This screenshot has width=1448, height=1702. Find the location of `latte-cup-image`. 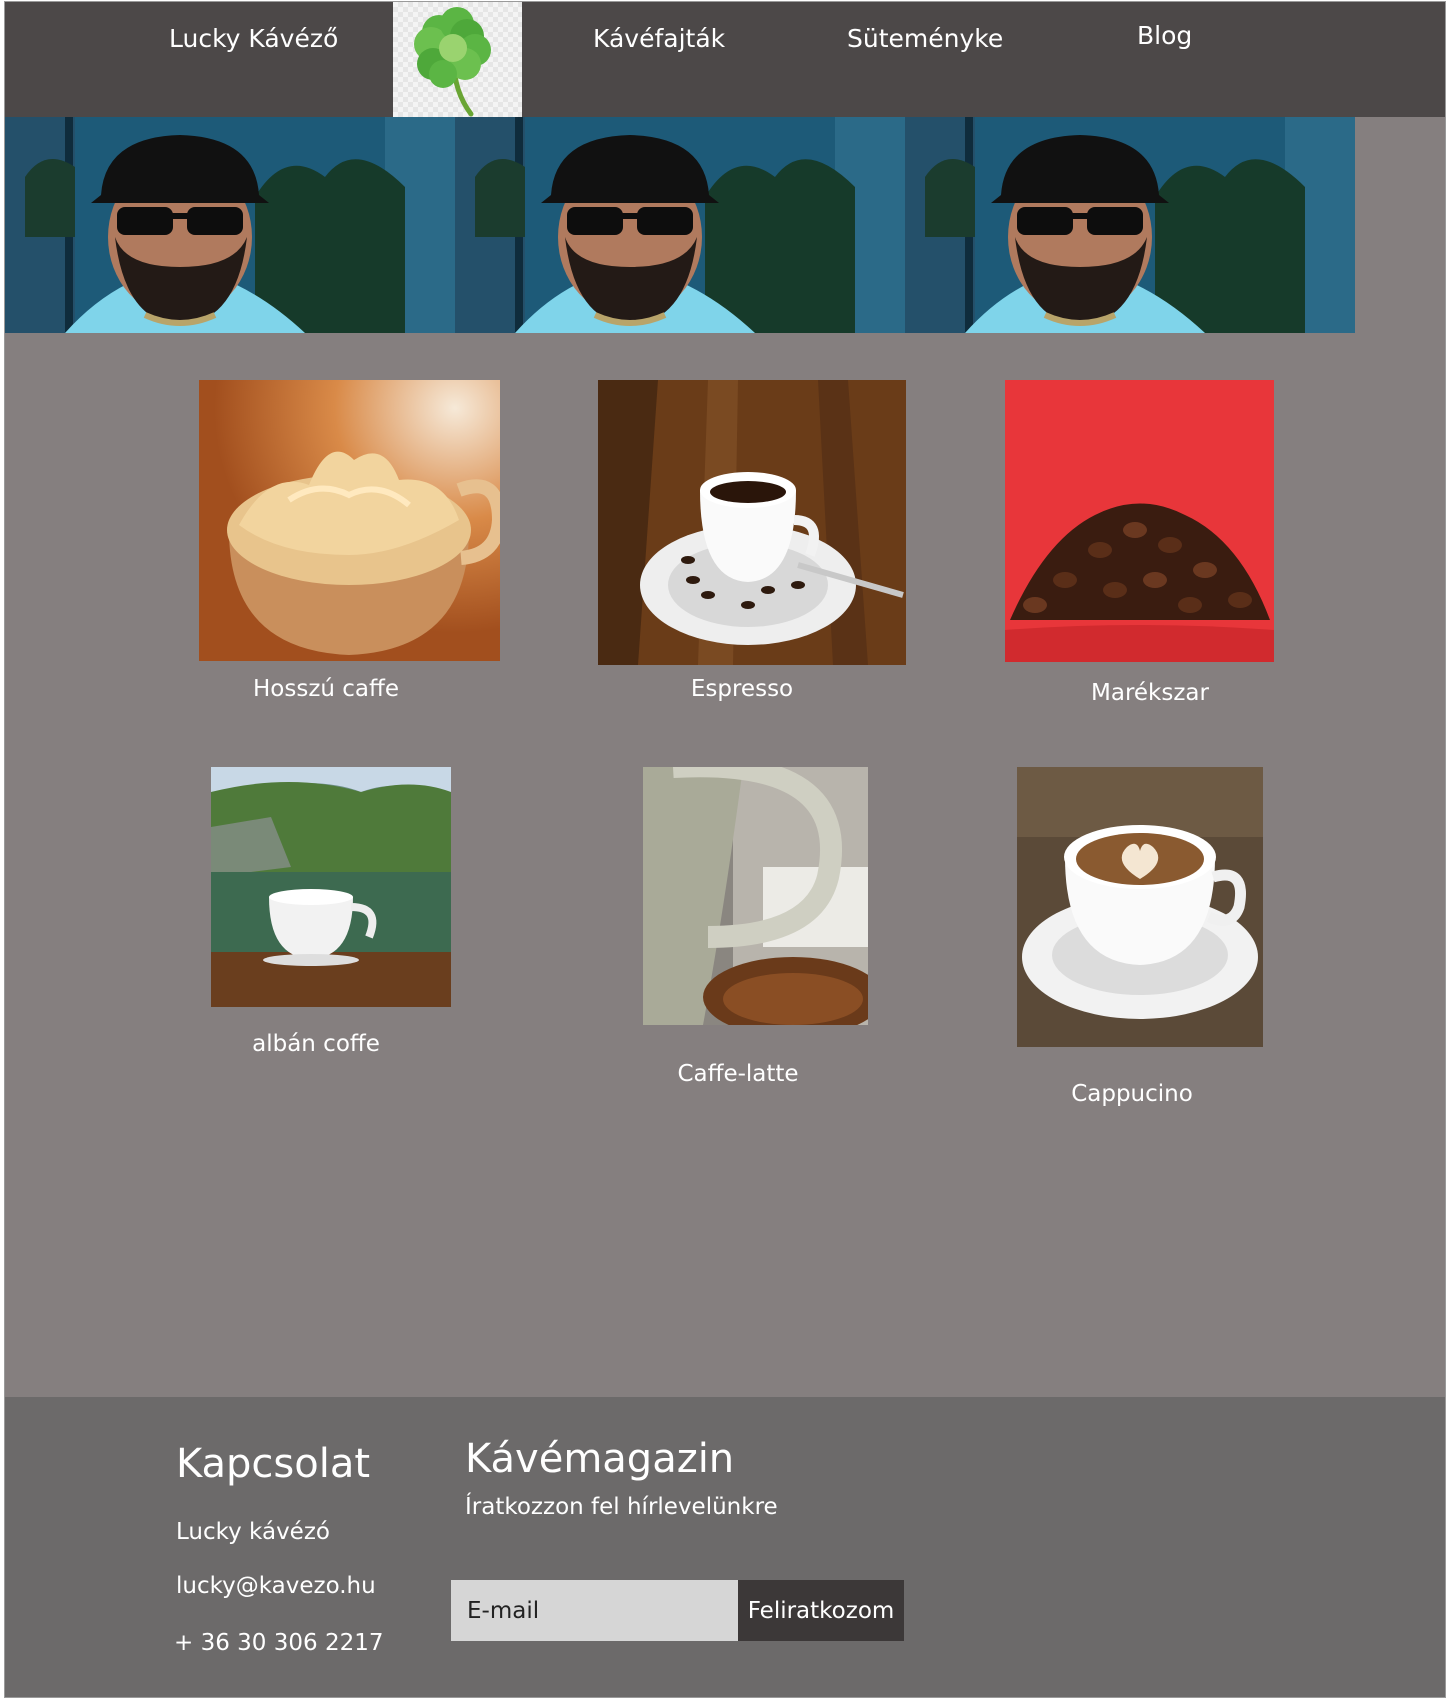

latte-cup-image is located at coordinates (755, 896).